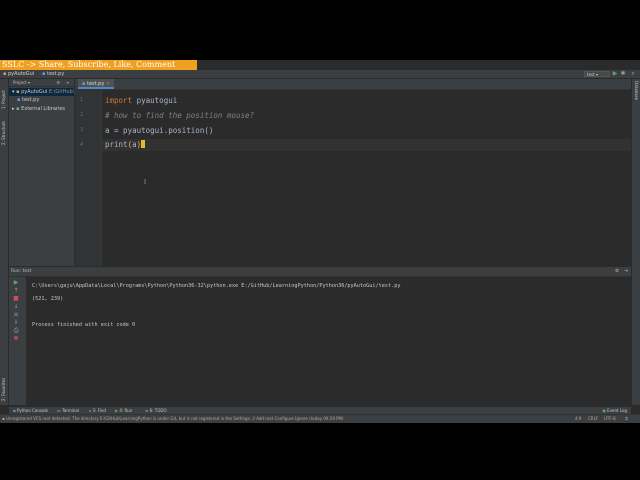  What do you see at coordinates (55, 74) in the screenshot?
I see `breadcrumb-file-label: test.py` at bounding box center [55, 74].